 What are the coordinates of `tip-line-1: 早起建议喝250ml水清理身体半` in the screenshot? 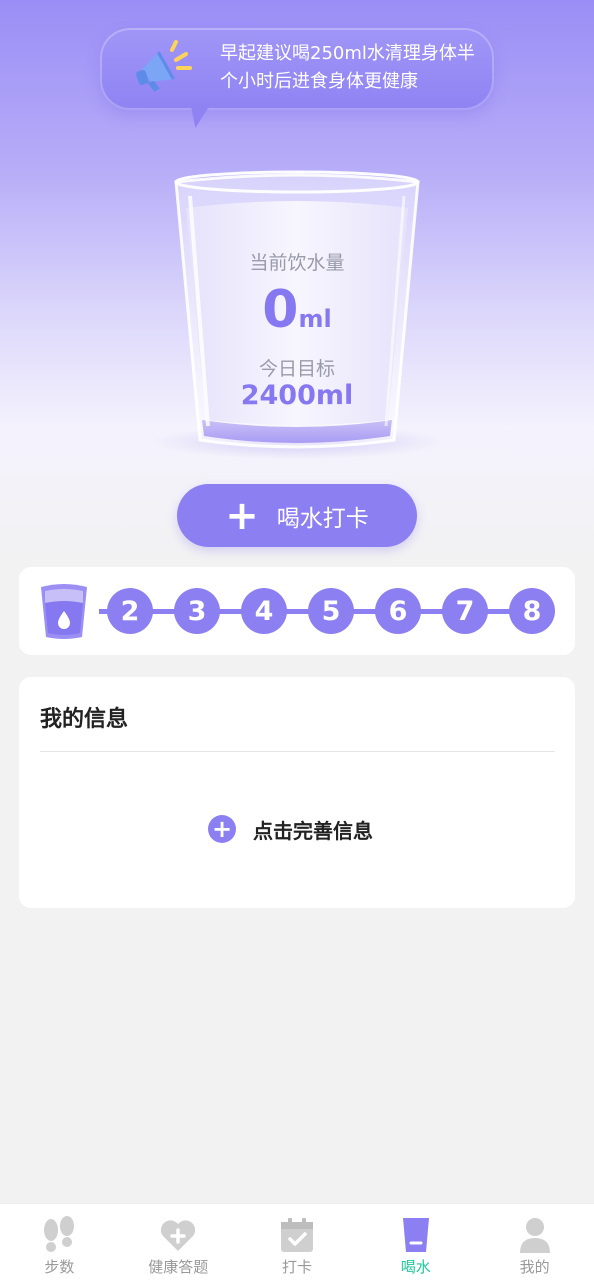 It's located at (347, 53).